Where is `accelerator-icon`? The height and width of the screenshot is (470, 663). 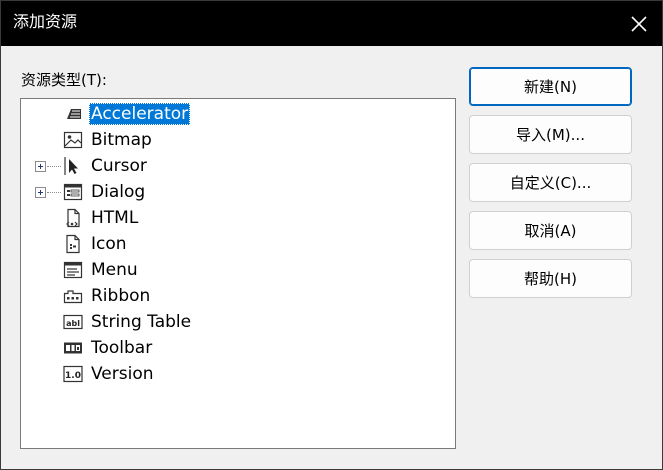
accelerator-icon is located at coordinates (74, 114).